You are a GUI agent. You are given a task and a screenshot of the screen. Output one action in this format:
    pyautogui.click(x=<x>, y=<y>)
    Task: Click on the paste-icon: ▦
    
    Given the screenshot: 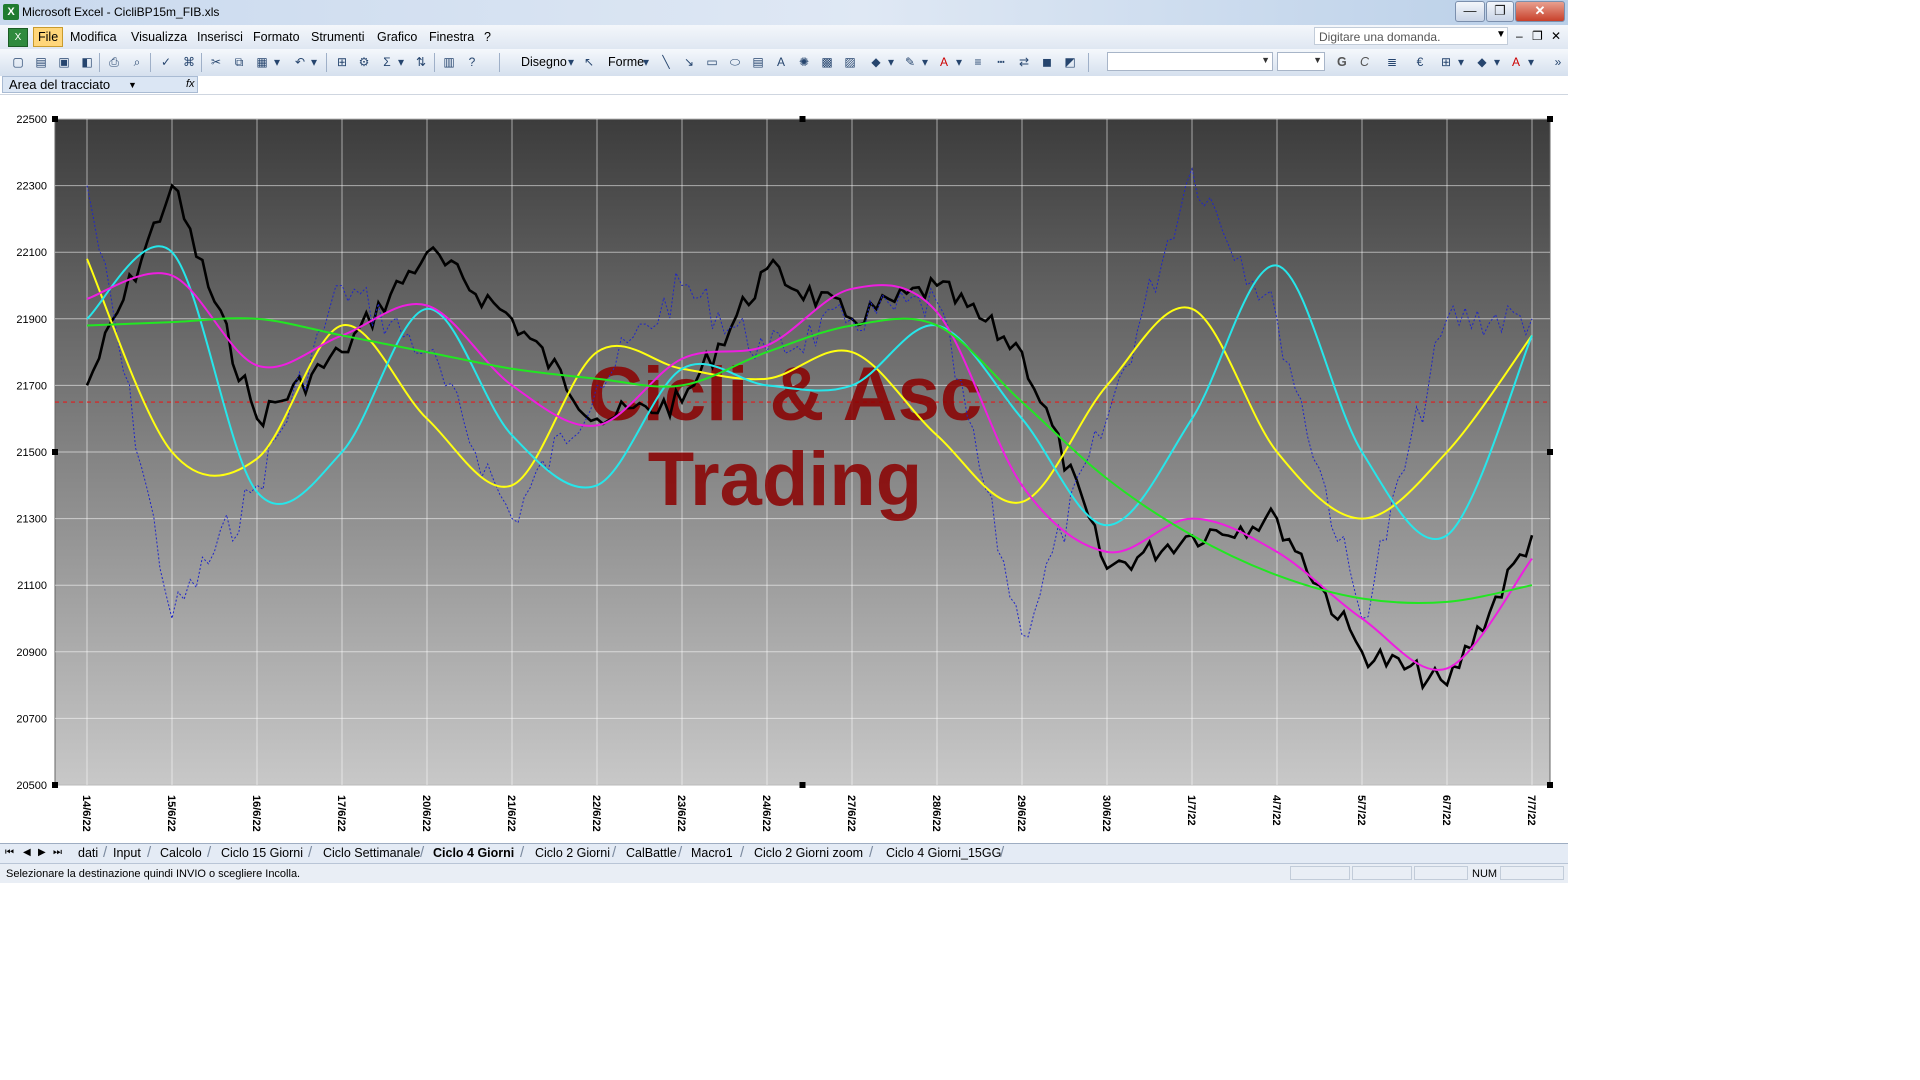 What is the action you would take?
    pyautogui.click(x=262, y=62)
    